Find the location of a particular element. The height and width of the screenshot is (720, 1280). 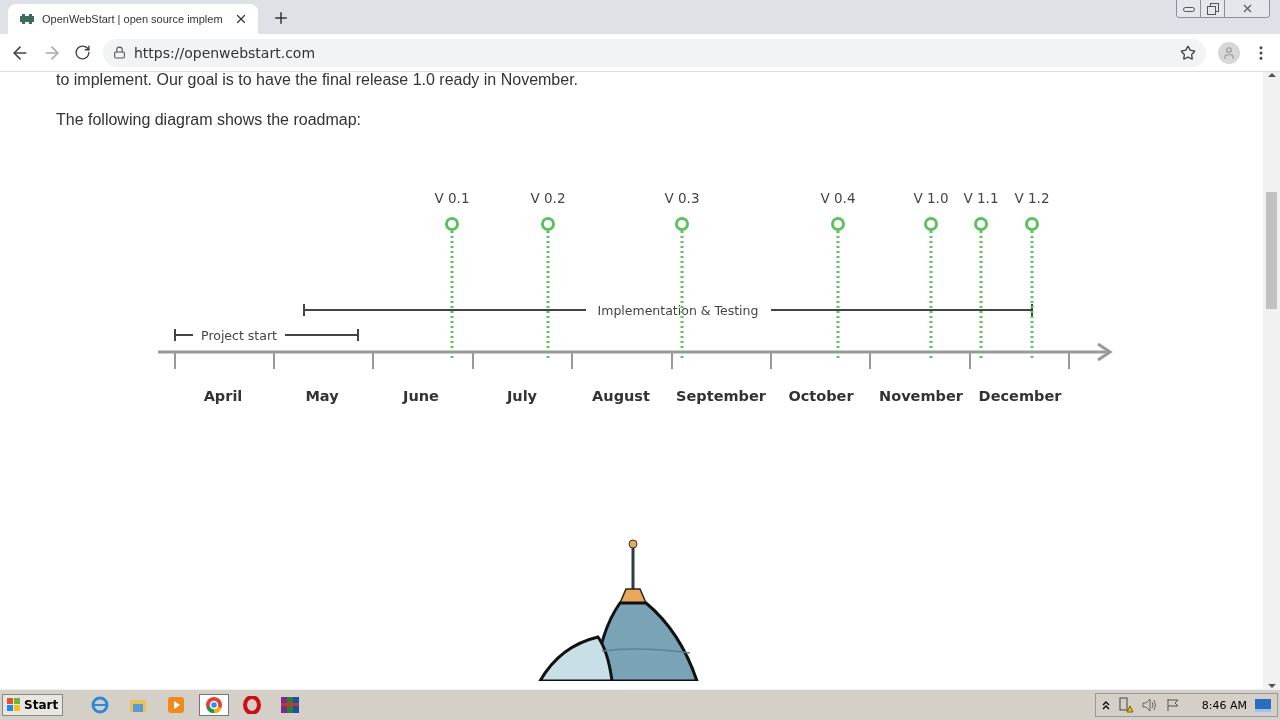

version-label: V 1.1 is located at coordinates (981, 198).